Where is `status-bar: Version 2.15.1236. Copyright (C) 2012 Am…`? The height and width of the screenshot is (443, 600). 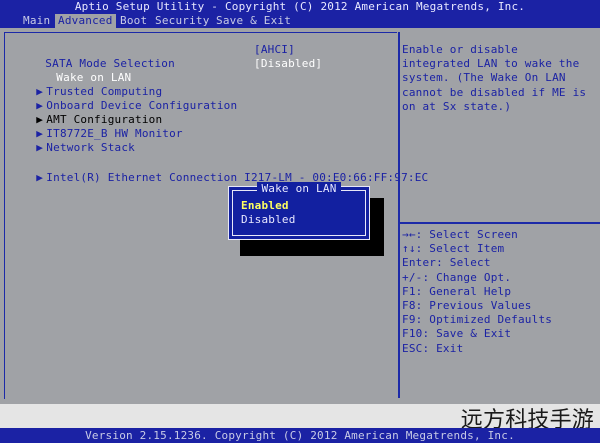 status-bar: Version 2.15.1236. Copyright (C) 2012 Am… is located at coordinates (300, 435).